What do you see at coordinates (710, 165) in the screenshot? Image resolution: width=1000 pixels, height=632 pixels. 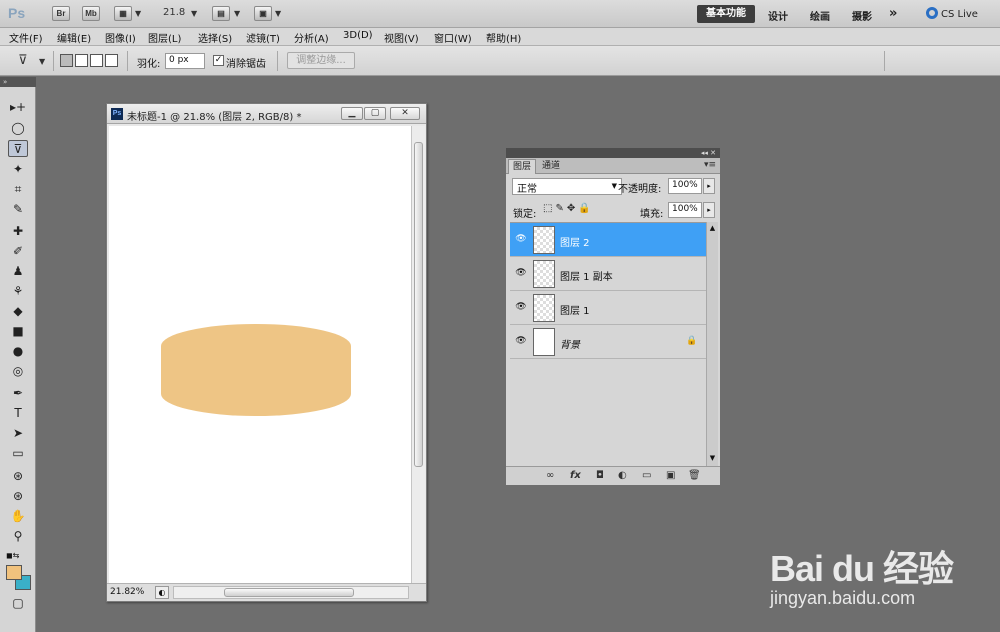 I see `panel-menu-icon: ▾≡` at bounding box center [710, 165].